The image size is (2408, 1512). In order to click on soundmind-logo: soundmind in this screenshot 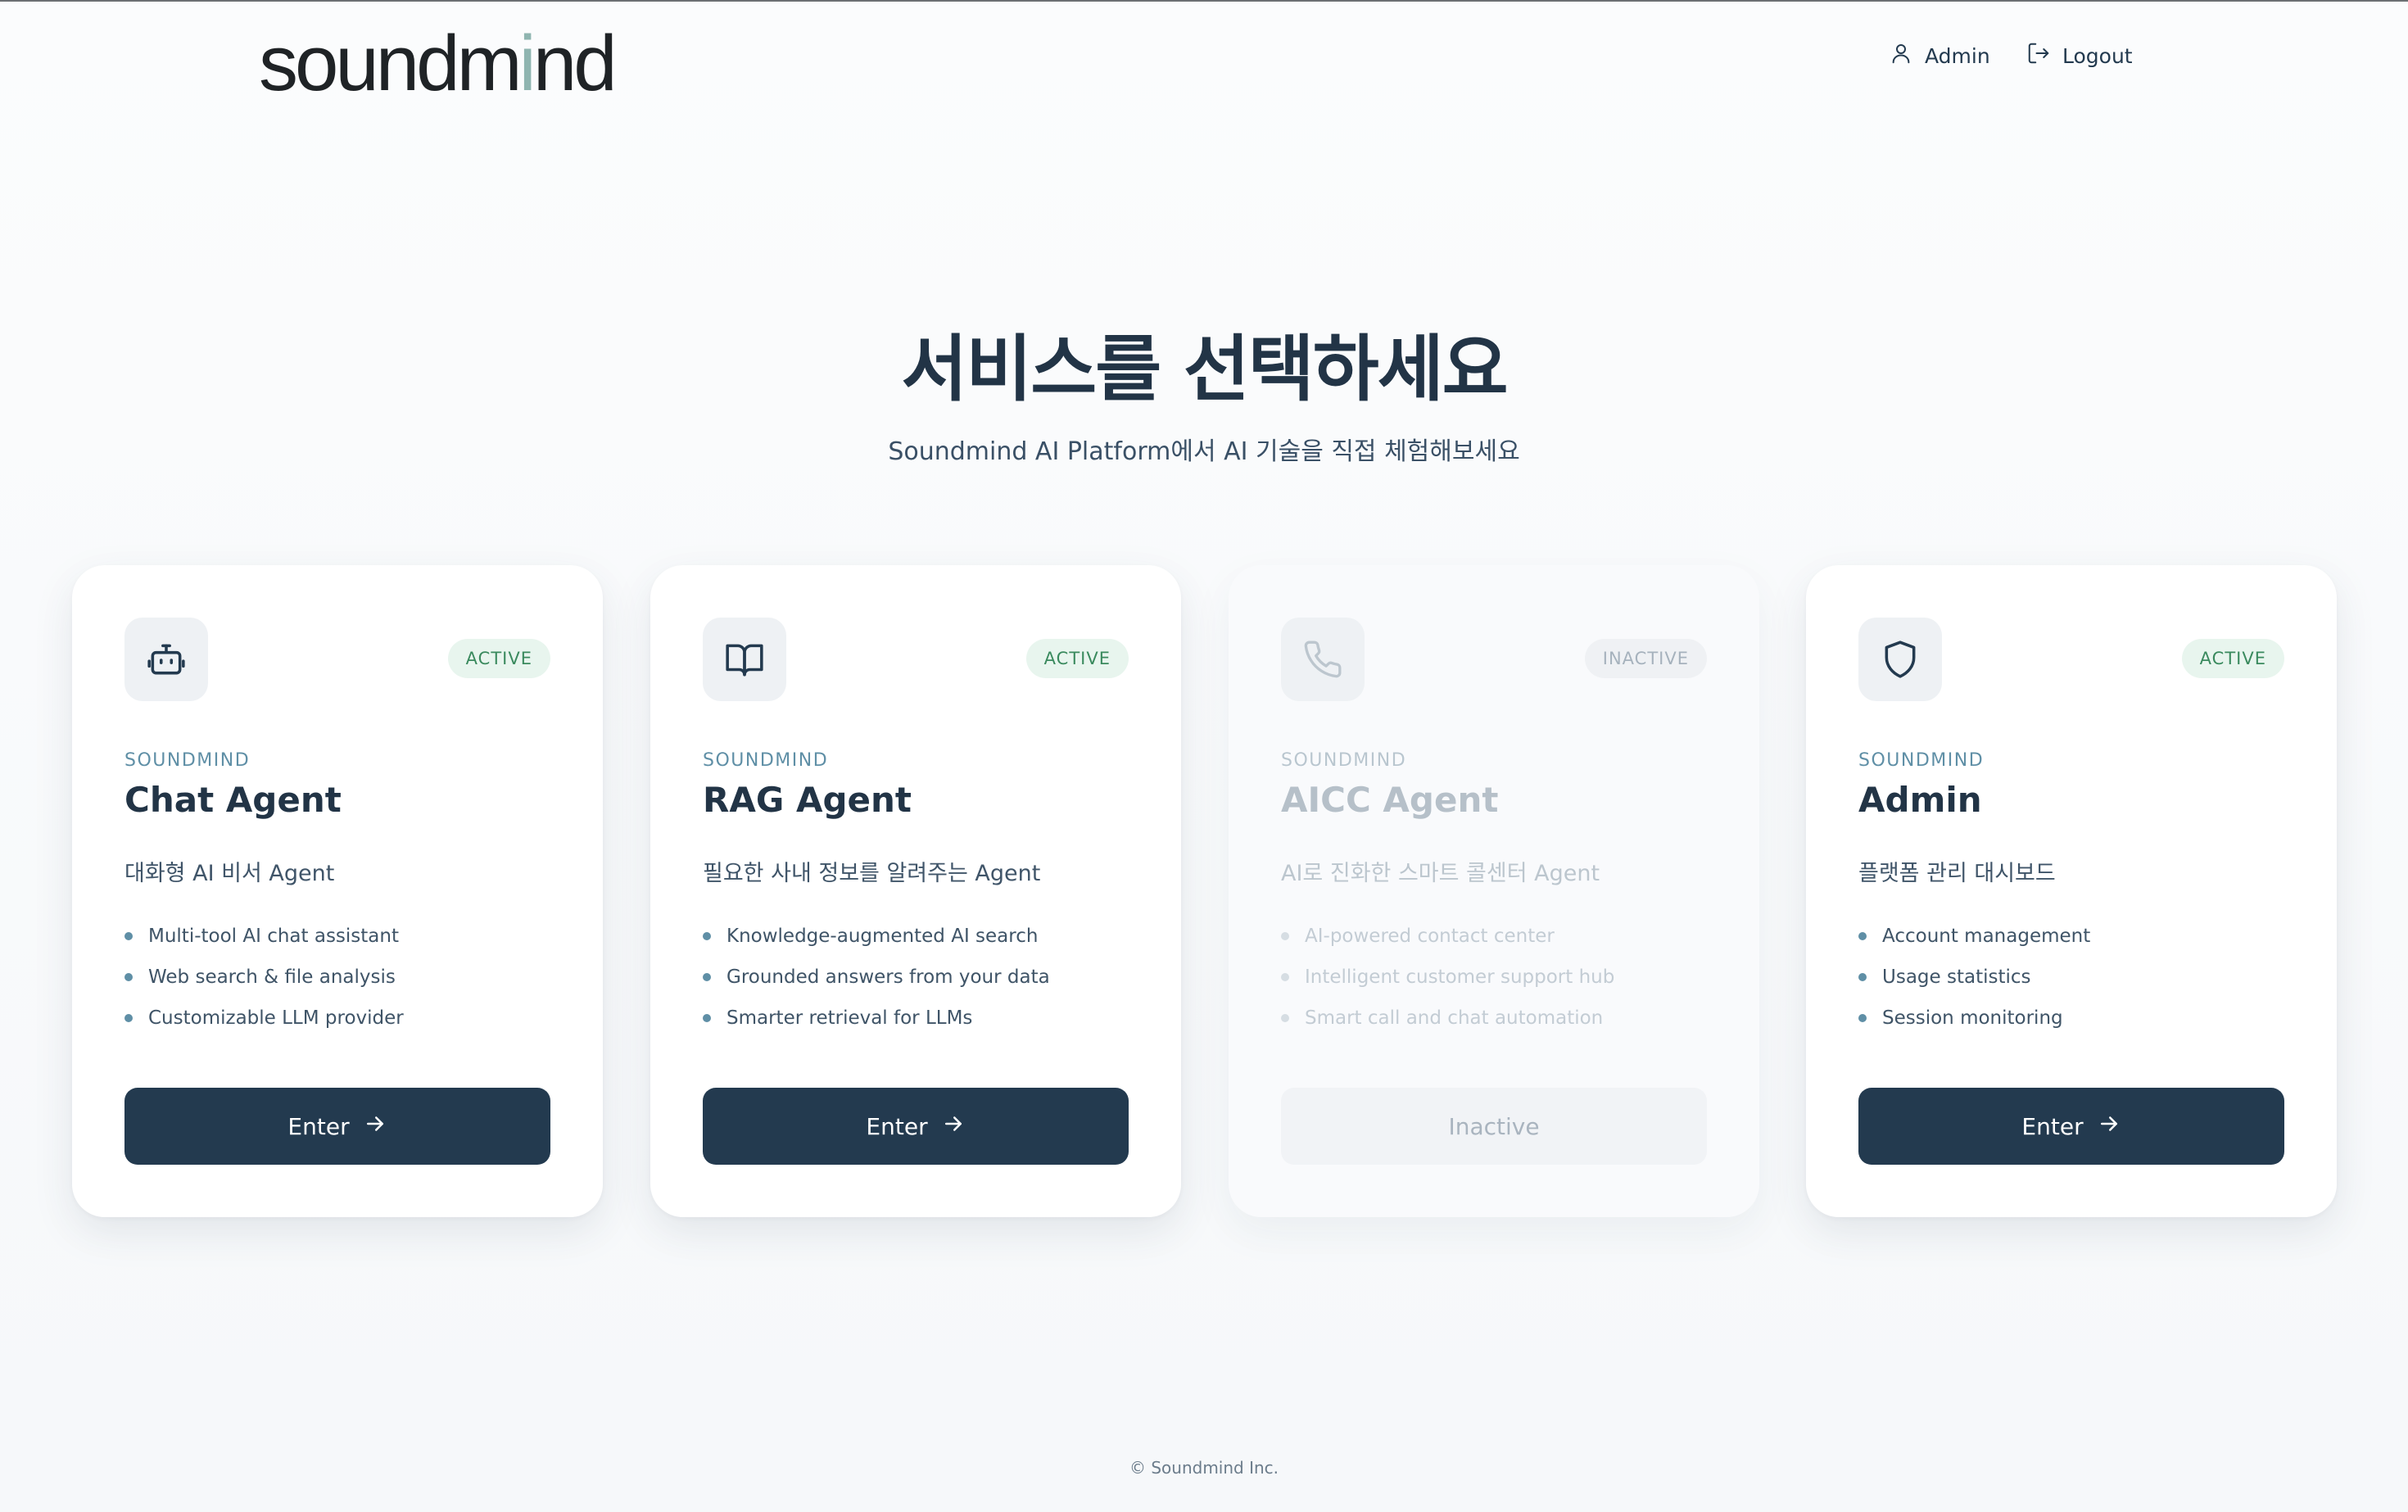, I will do `click(438, 64)`.